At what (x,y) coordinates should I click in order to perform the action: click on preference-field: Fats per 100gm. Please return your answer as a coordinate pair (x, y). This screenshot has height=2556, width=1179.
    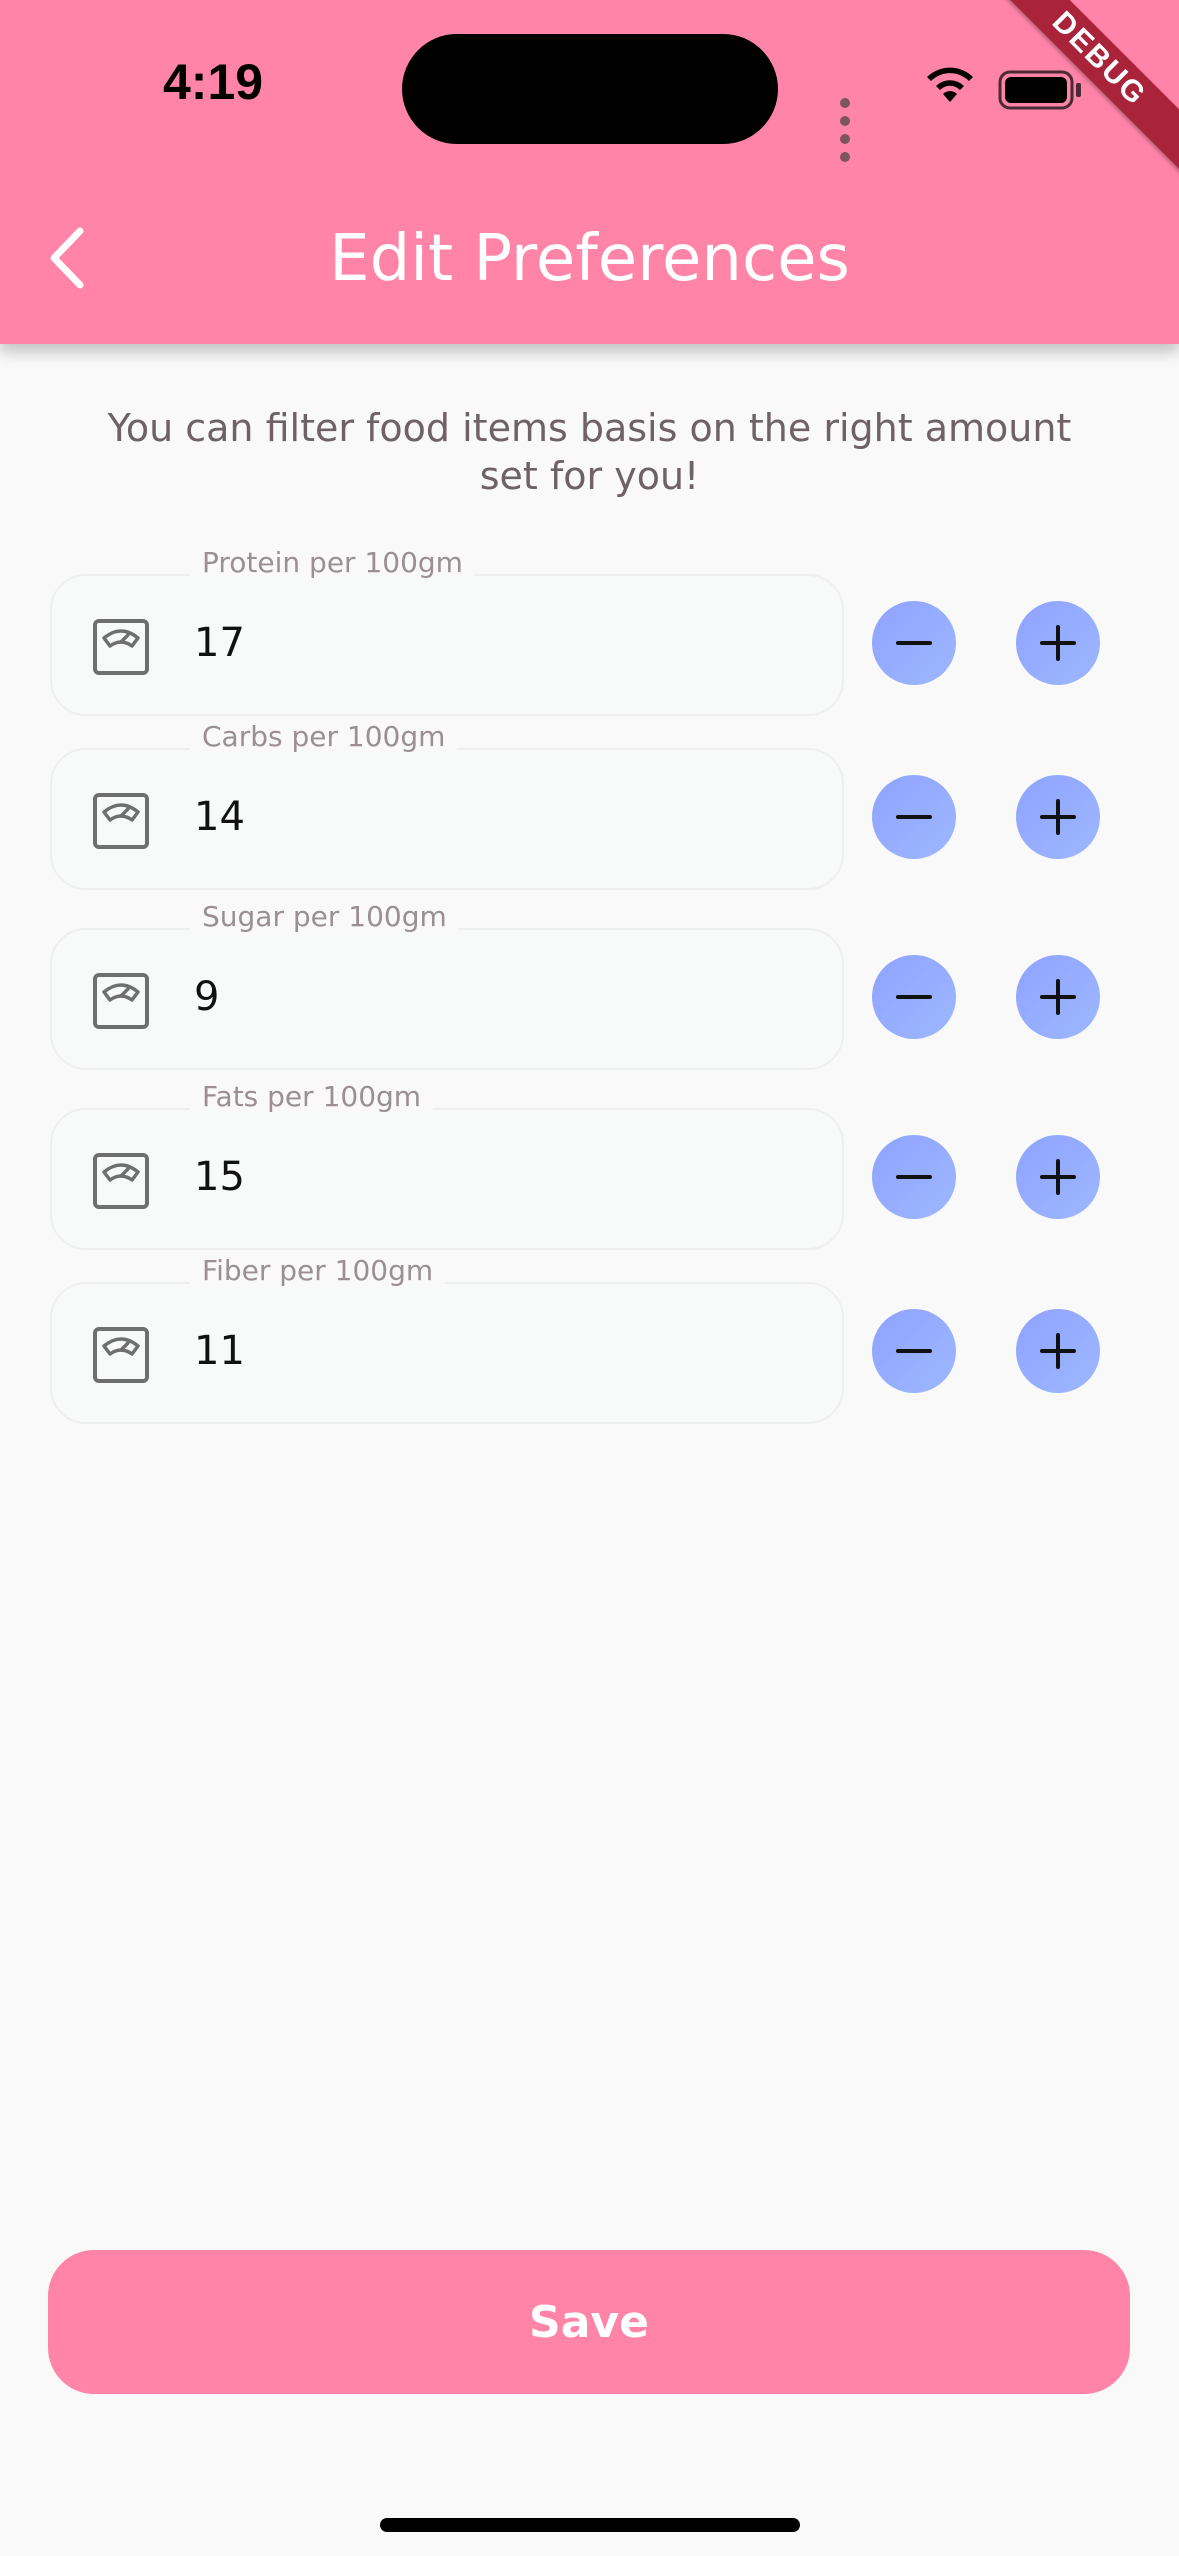
    Looking at the image, I should click on (447, 1165).